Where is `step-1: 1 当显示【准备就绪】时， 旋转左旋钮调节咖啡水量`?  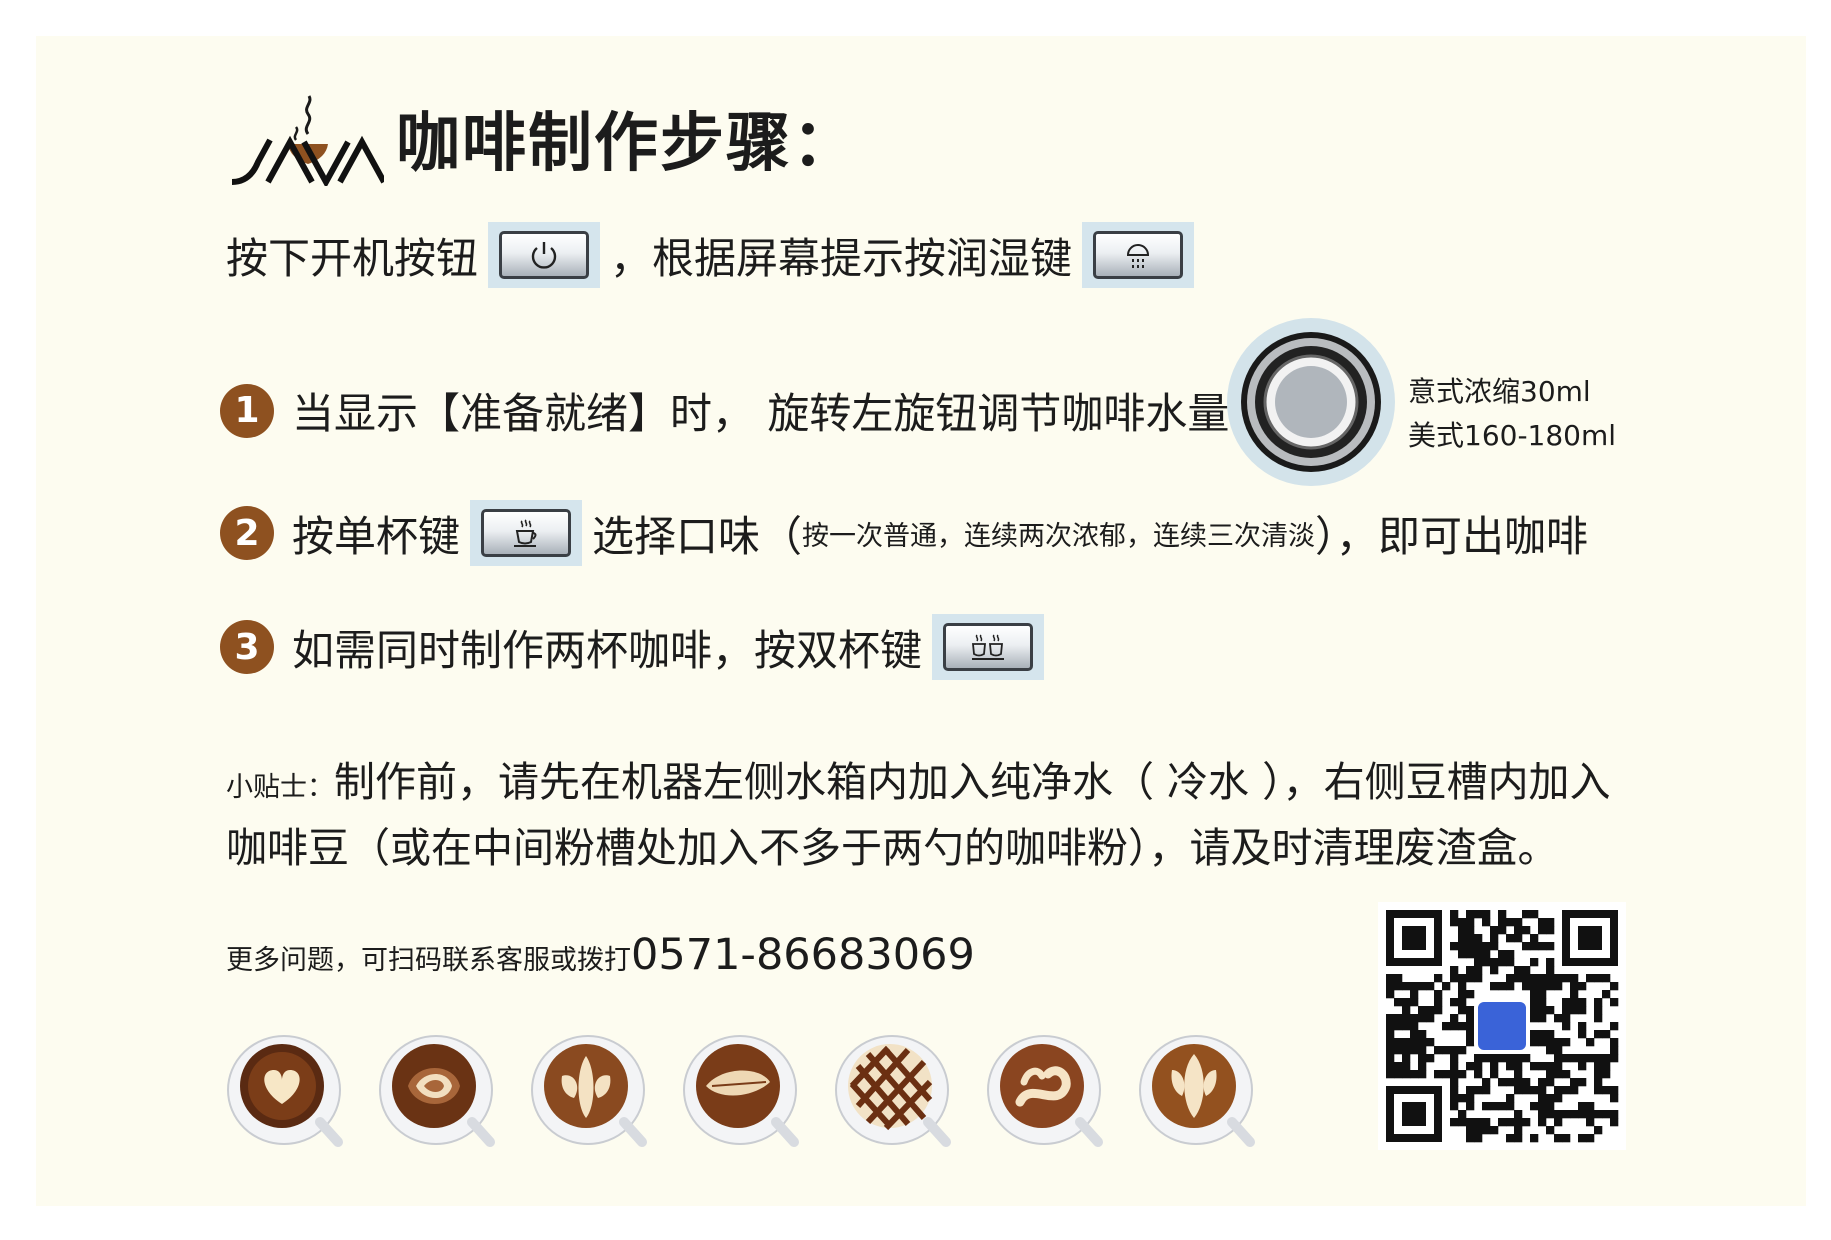 step-1: 1 当显示【准备就绪】时， 旋转左旋钮调节咖啡水量 is located at coordinates (724, 410).